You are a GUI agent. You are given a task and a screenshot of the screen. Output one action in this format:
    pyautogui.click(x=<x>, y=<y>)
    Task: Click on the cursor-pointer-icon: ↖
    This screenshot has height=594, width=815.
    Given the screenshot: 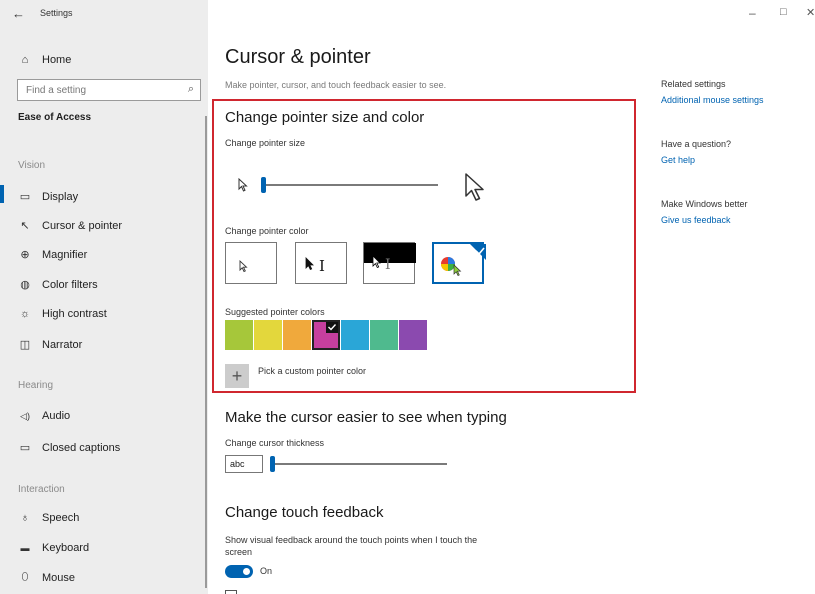 What is the action you would take?
    pyautogui.click(x=25, y=226)
    